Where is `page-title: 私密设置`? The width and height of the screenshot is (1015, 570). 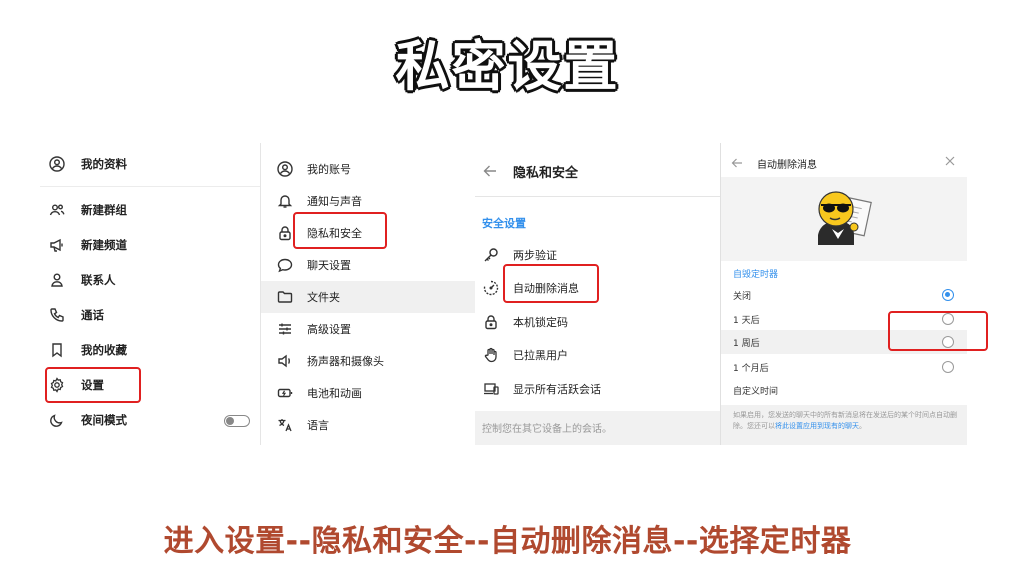
page-title: 私密设置 is located at coordinates (507, 66).